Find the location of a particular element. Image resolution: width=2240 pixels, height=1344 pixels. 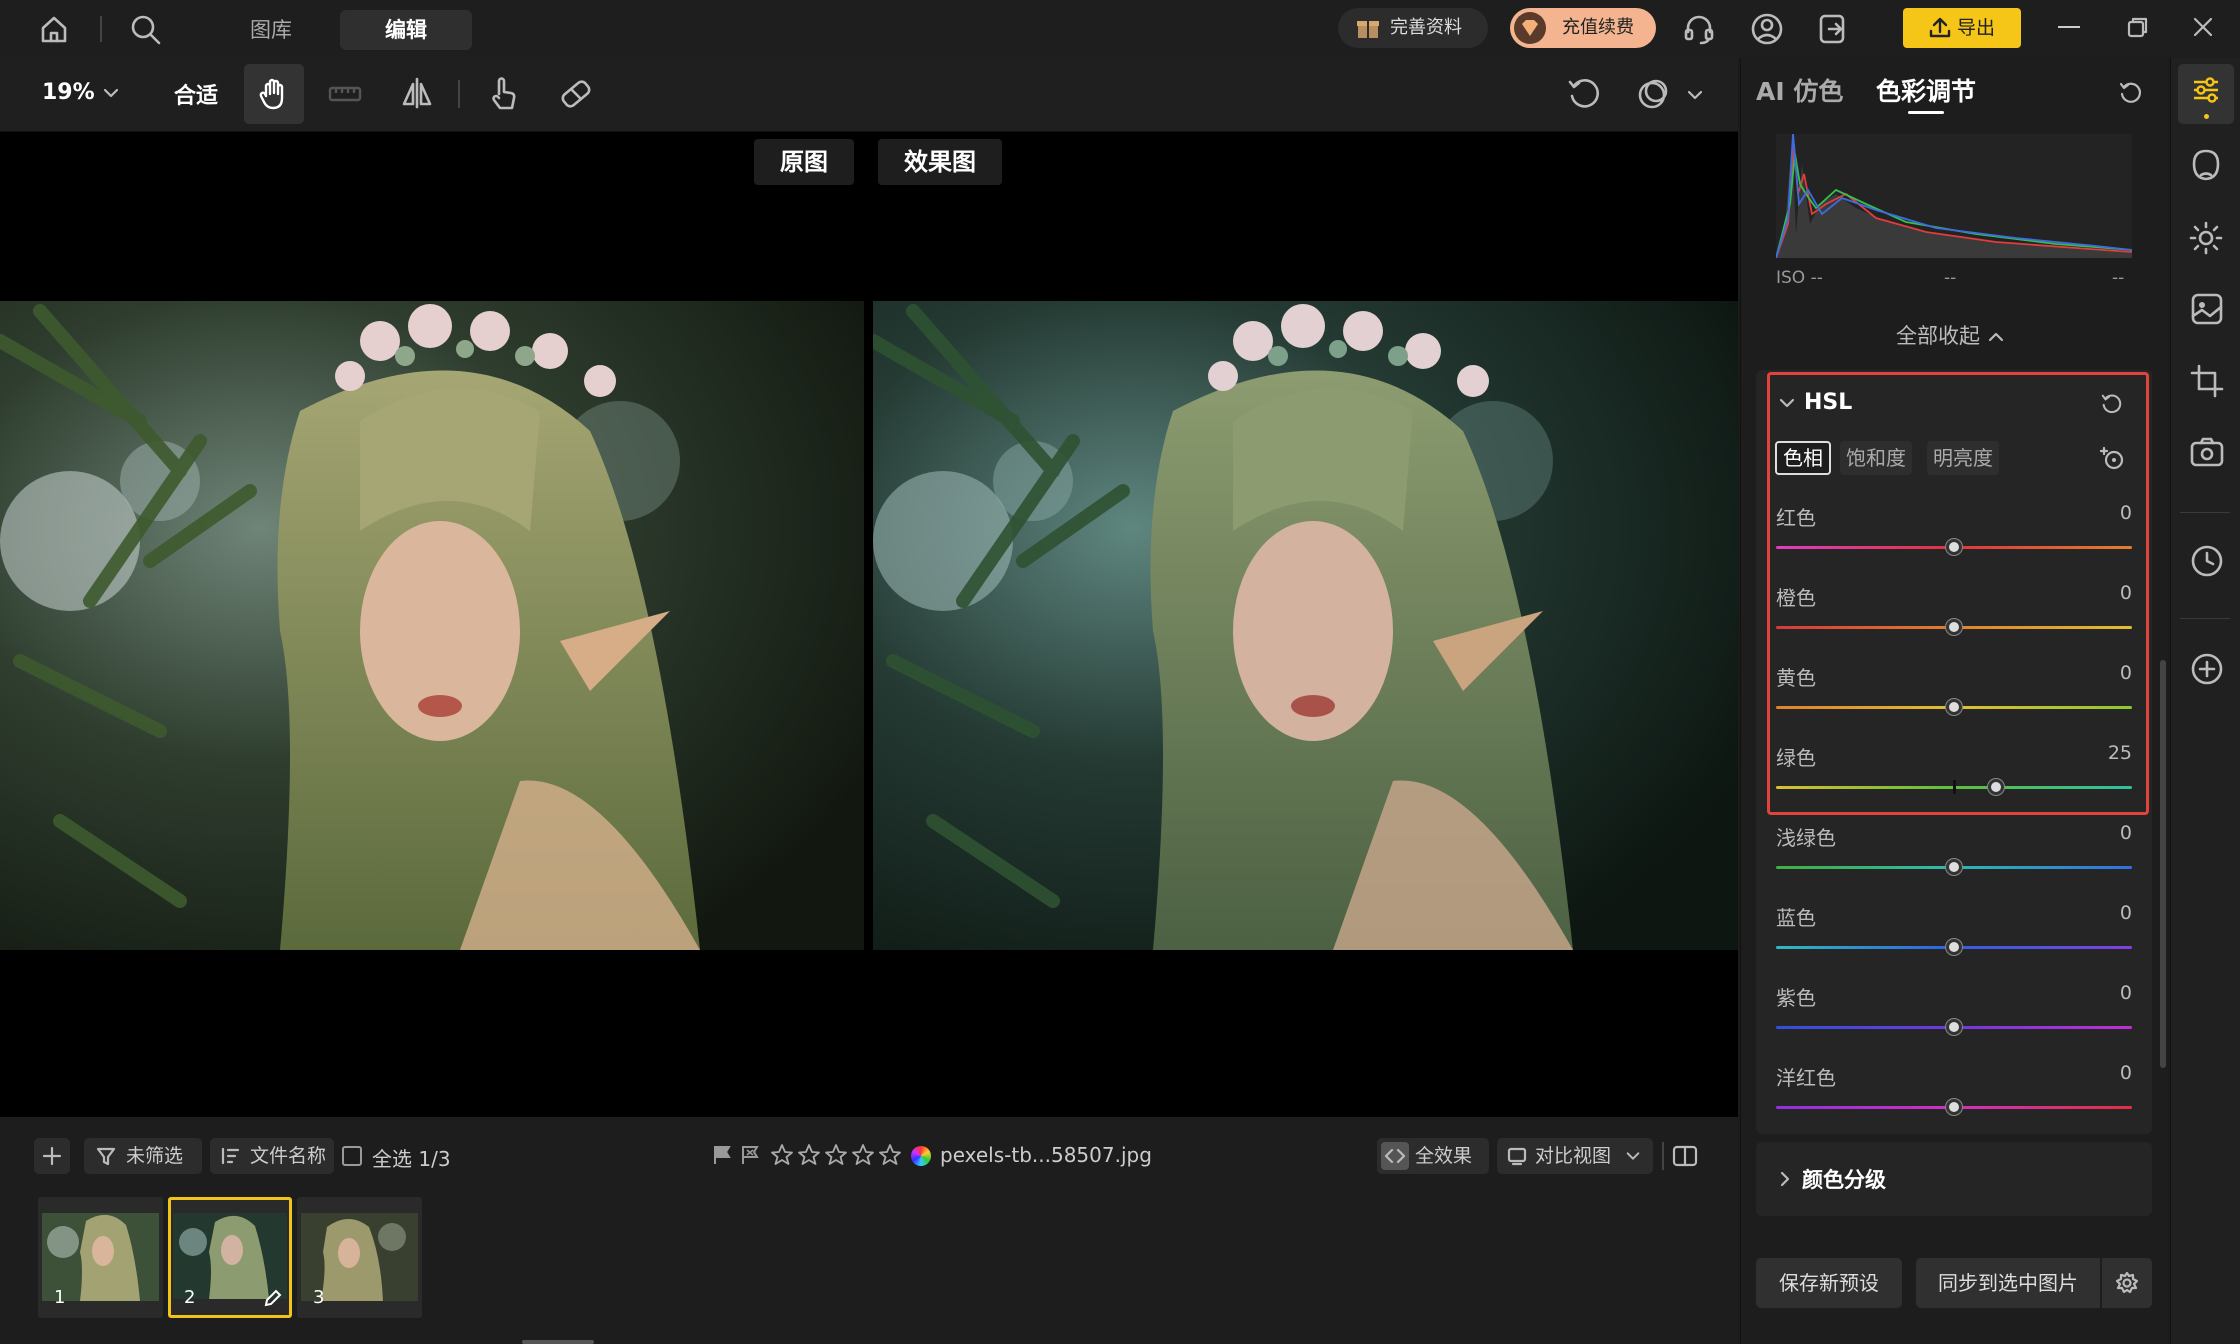

fit-button: 合适 is located at coordinates (196, 94).